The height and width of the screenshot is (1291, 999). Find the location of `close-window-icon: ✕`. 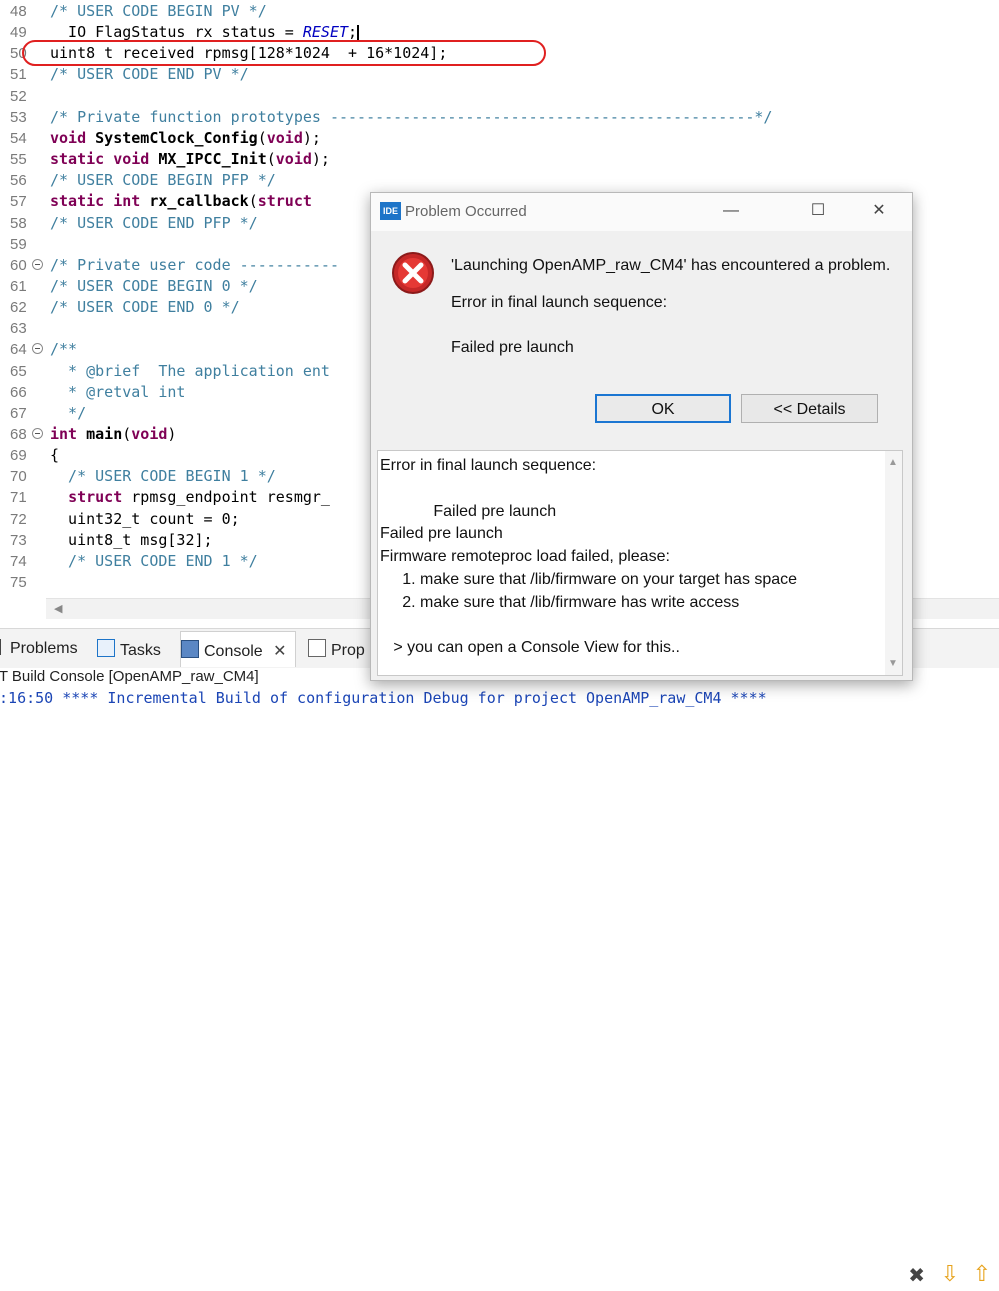

close-window-icon: ✕ is located at coordinates (879, 211).